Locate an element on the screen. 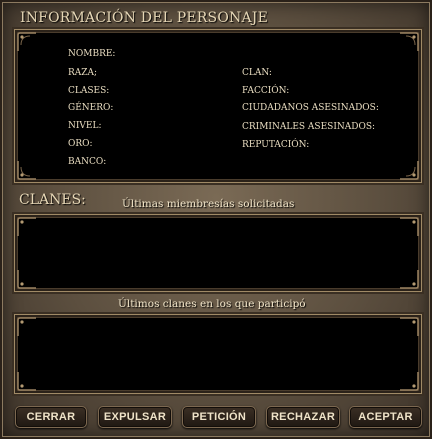  citizens-killed-label: CIUDADANOS ASESINADOS: is located at coordinates (310, 108).